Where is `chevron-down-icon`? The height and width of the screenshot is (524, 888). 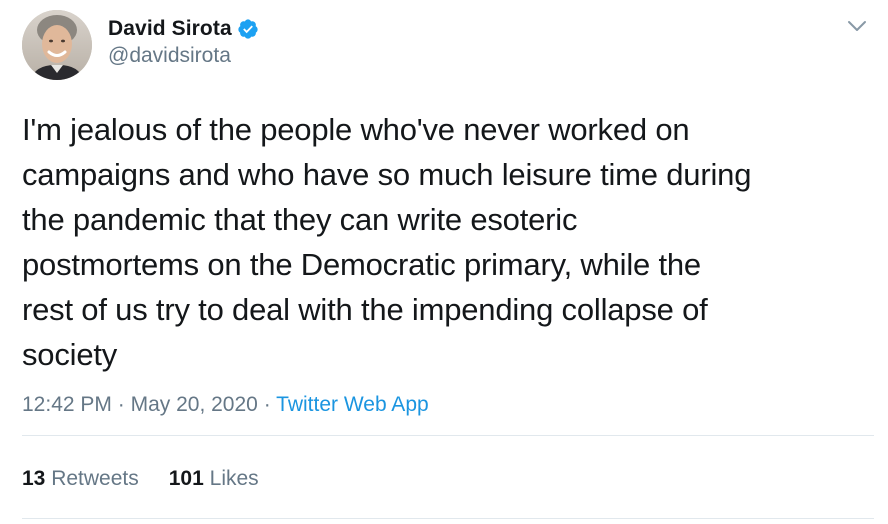
chevron-down-icon is located at coordinates (857, 26).